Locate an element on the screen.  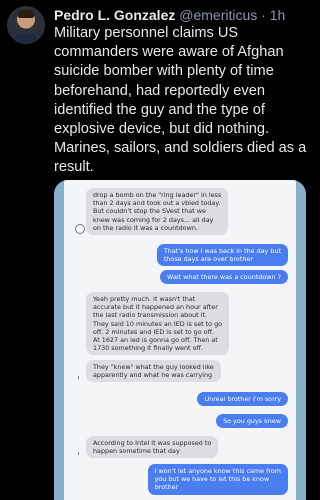
message-line: I won't let anyone know this came from is located at coordinates (217, 471).